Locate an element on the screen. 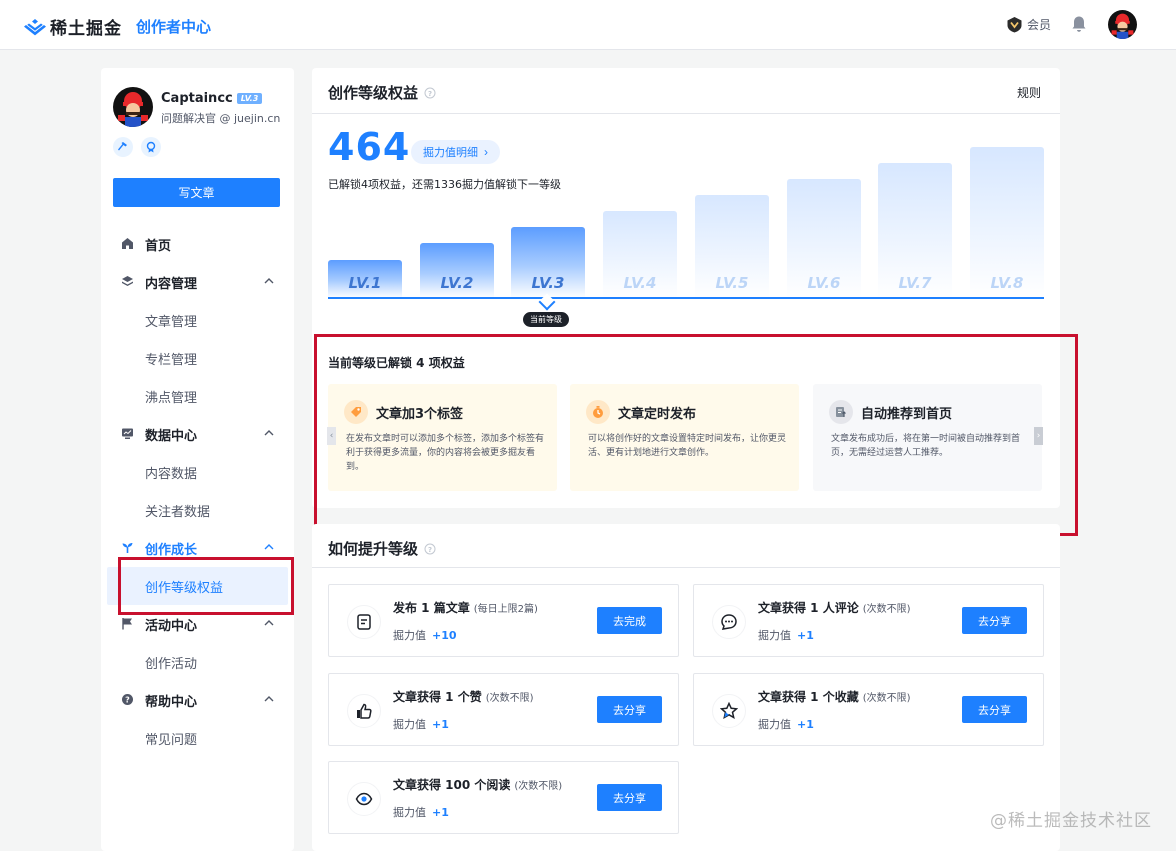 This screenshot has height=851, width=1176. sidebar-item-article-management: 文章管理 is located at coordinates (197, 320).